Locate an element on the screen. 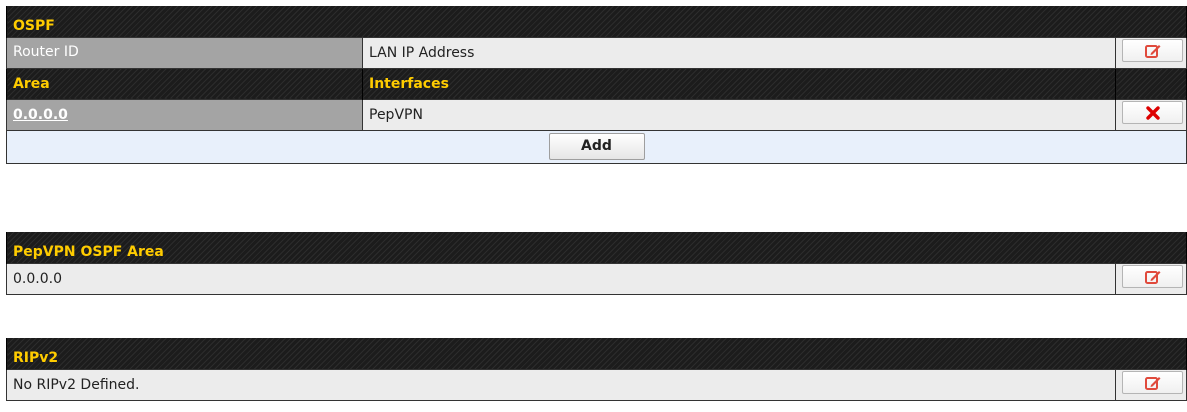 The image size is (1187, 412). add-area-button: Add is located at coordinates (596, 146).